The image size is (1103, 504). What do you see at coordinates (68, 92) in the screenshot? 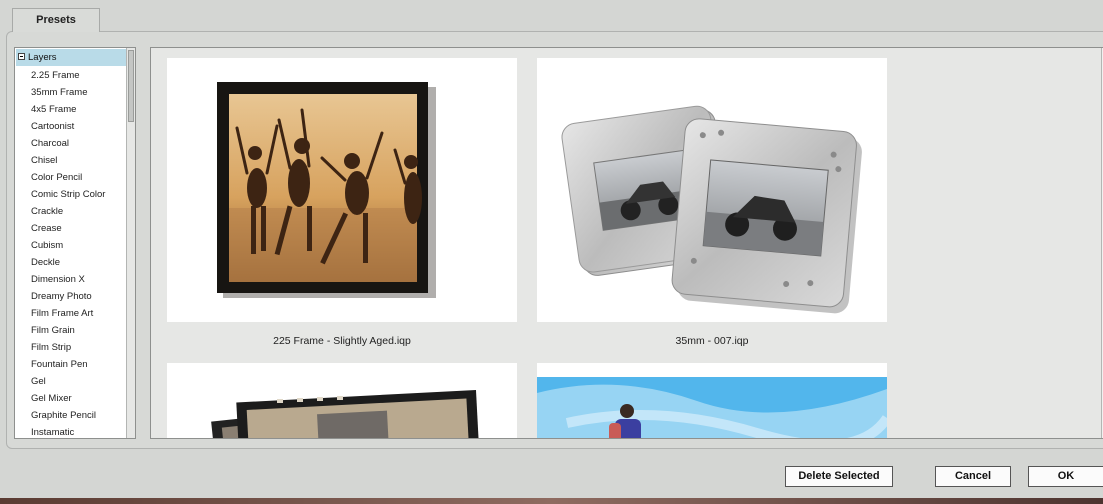
I see `tree-item: 35mm Frame` at bounding box center [68, 92].